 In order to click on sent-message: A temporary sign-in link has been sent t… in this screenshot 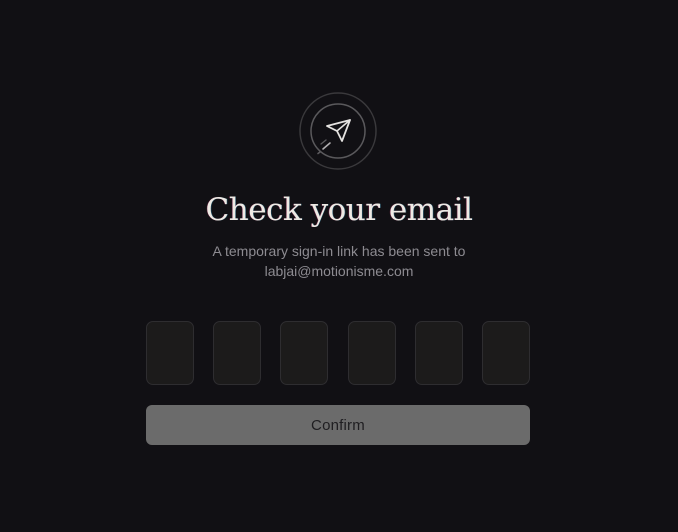, I will do `click(339, 261)`.